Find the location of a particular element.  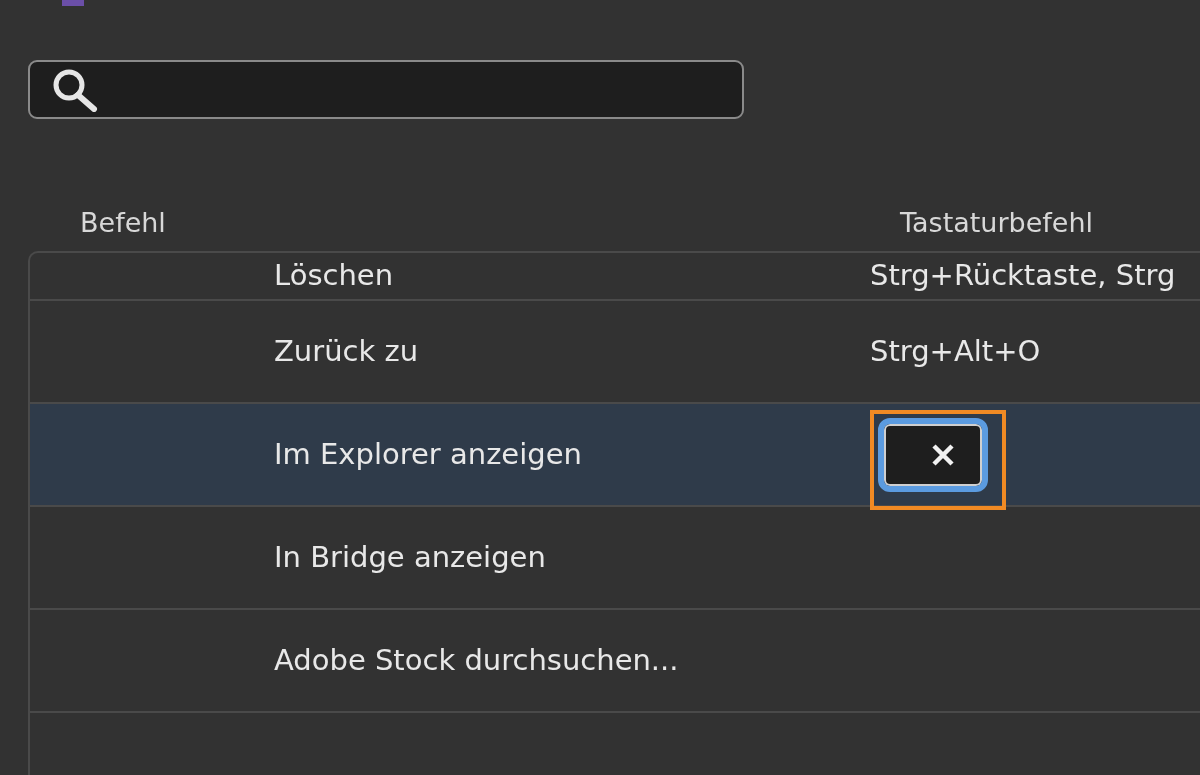

command-label: In Bridge anzeigen is located at coordinates (410, 557).